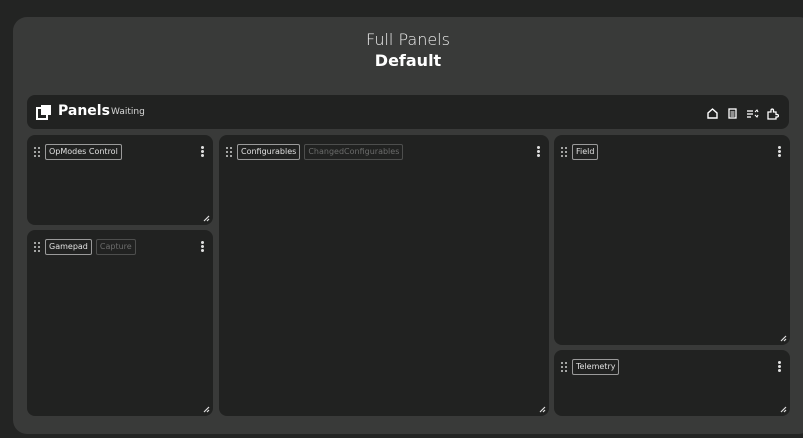 Image resolution: width=803 pixels, height=438 pixels. Describe the element at coordinates (732, 112) in the screenshot. I see `document-icon` at that location.